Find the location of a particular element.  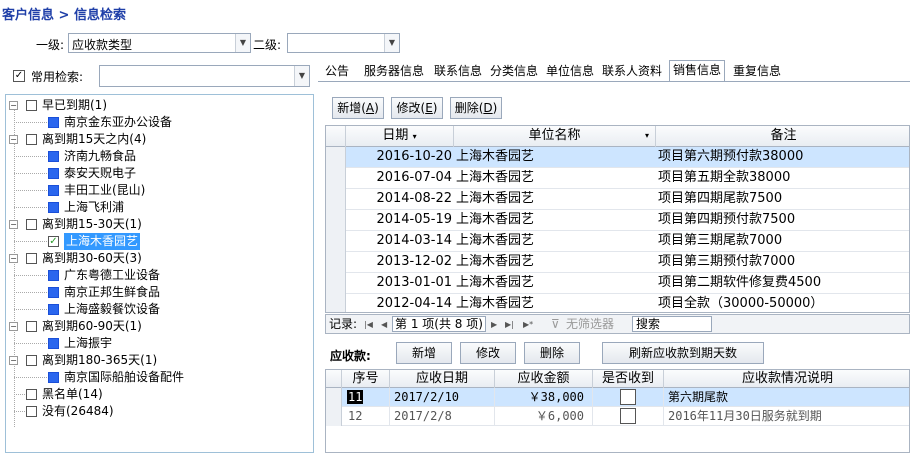

search-input: 搜索 is located at coordinates (672, 324).